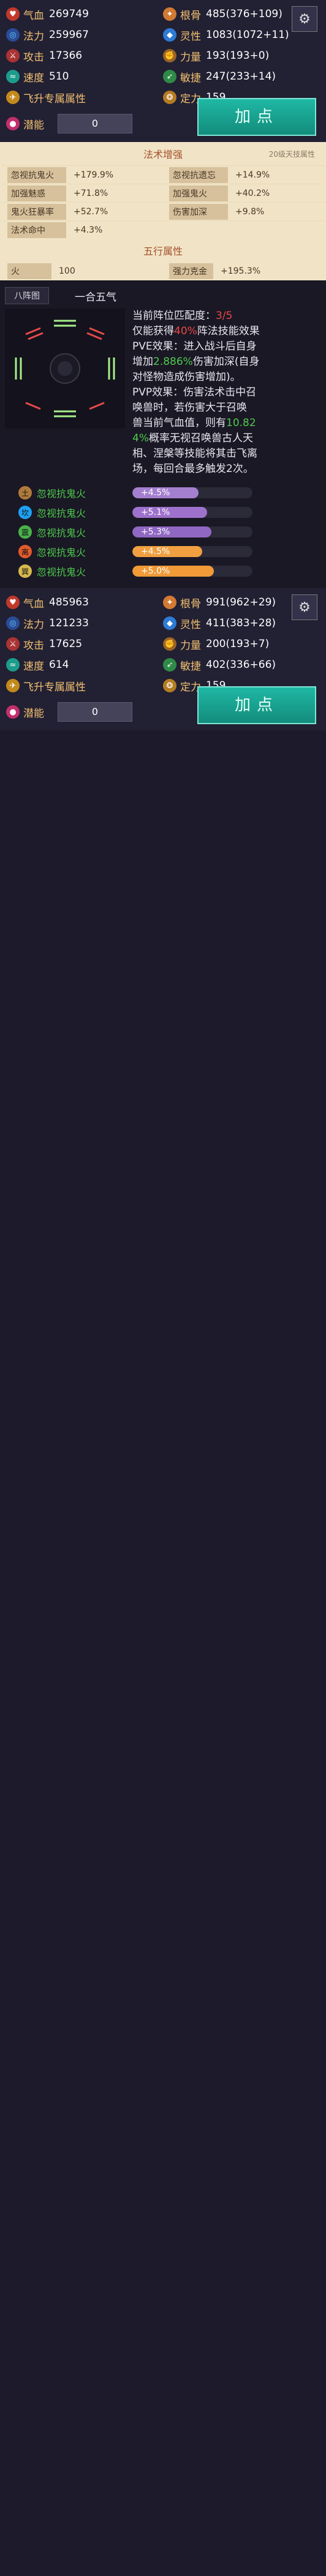 The width and height of the screenshot is (326, 2576). I want to click on minjie-label-2: 敏捷, so click(190, 667).